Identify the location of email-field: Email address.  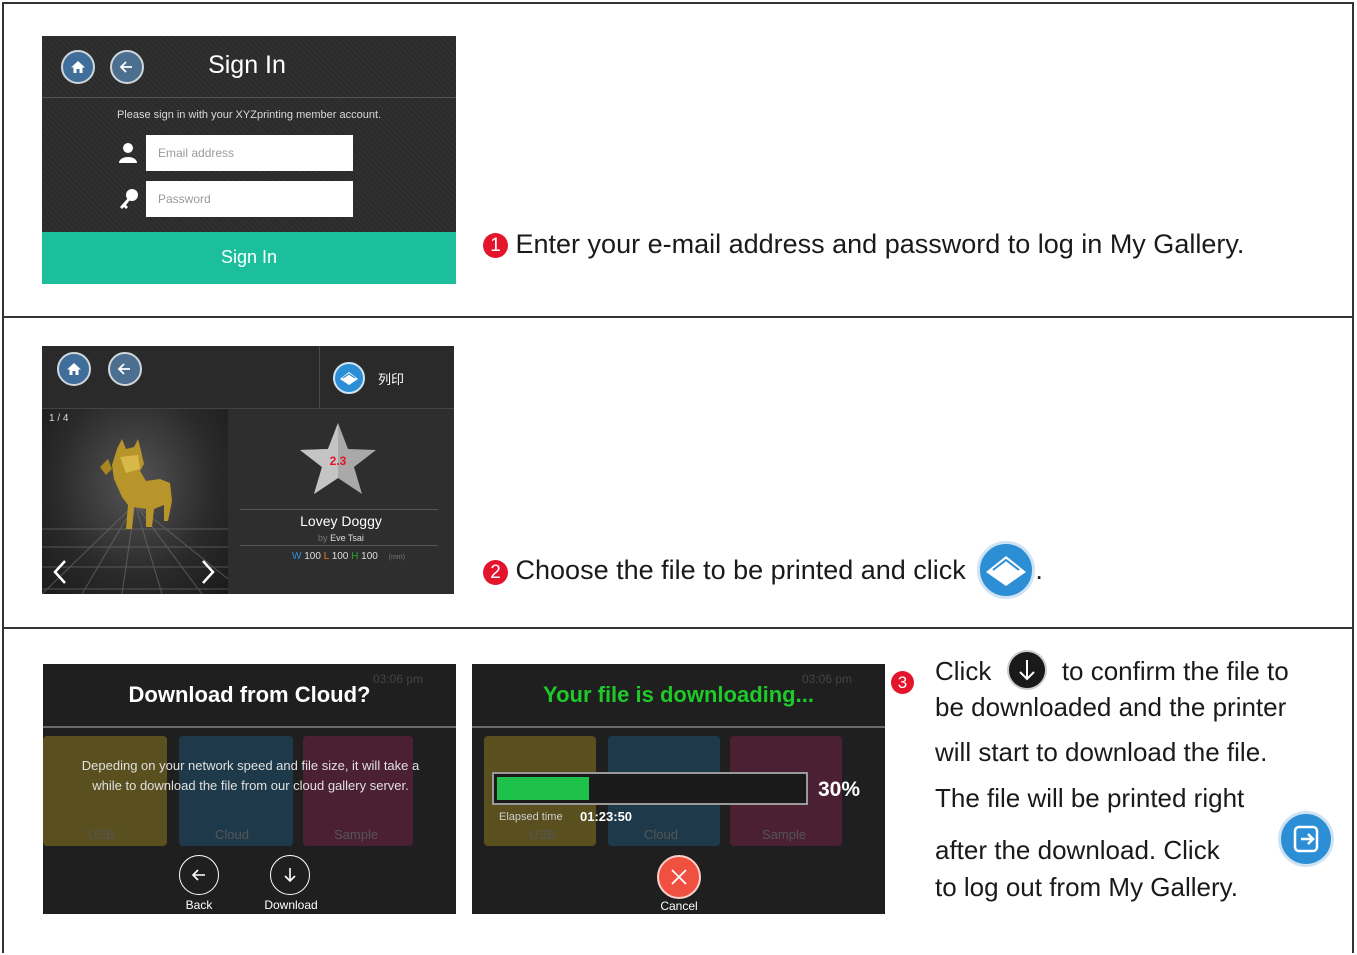
(249, 153).